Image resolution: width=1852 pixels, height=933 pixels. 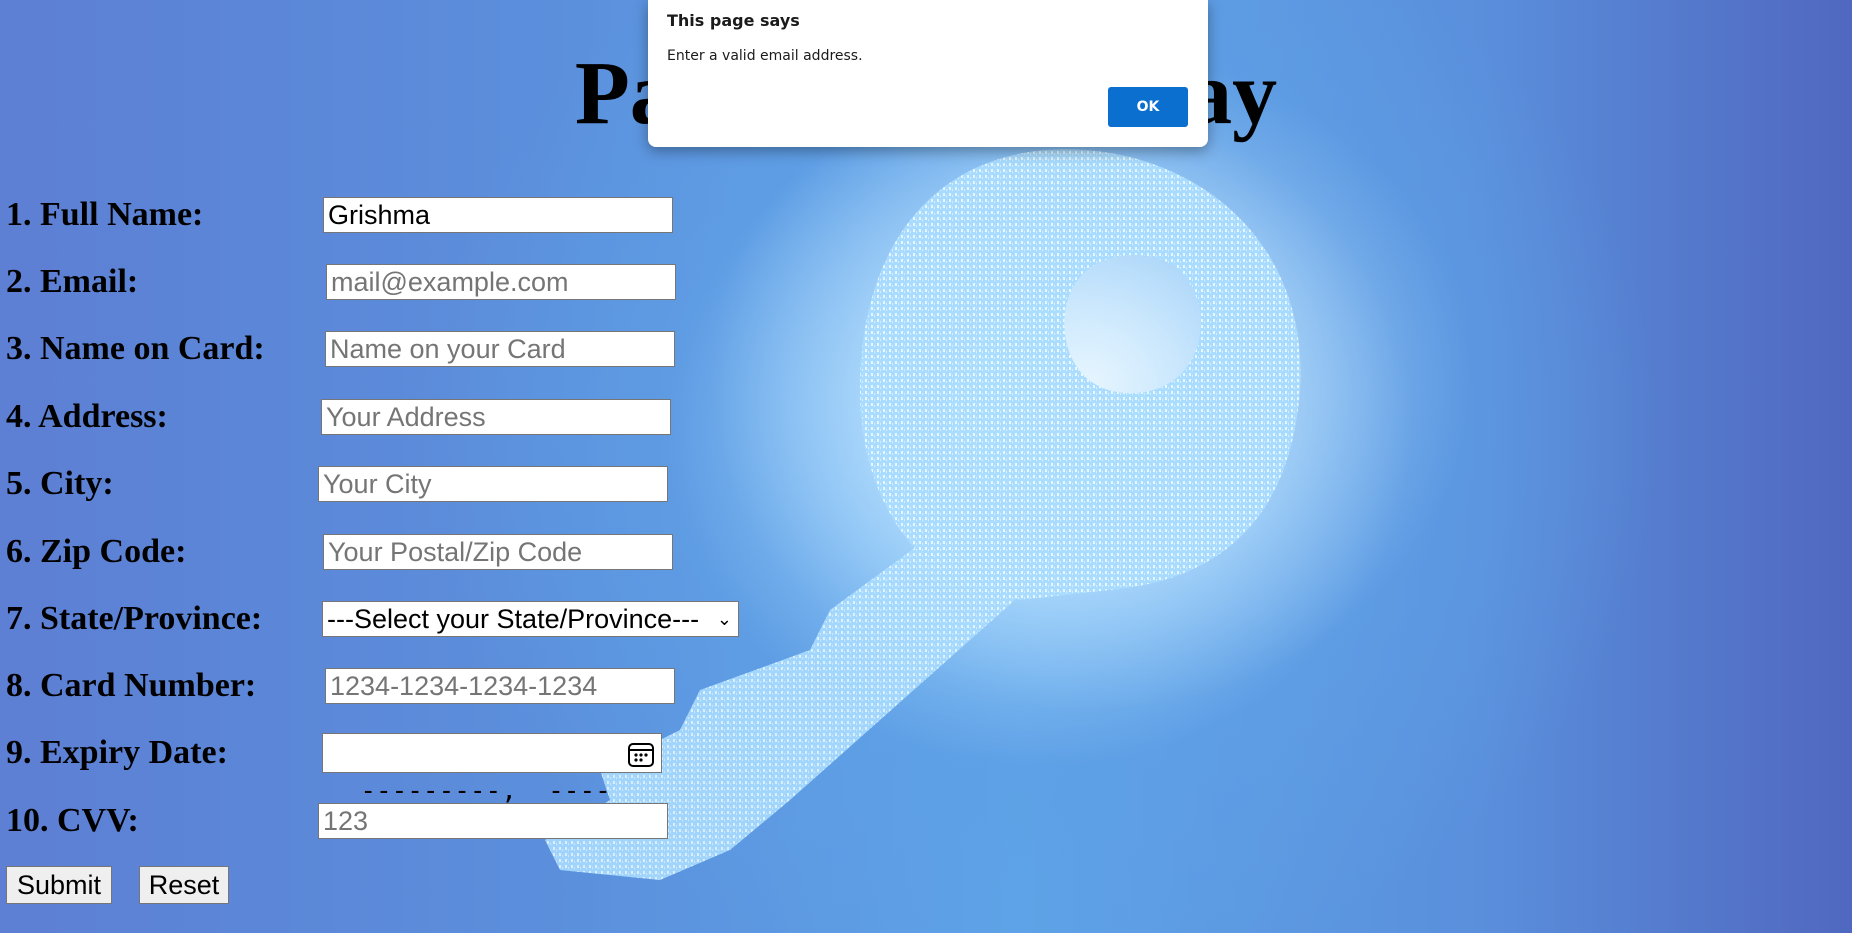 What do you see at coordinates (492, 769) in the screenshot?
I see `expiry-date-input: ---------, ----` at bounding box center [492, 769].